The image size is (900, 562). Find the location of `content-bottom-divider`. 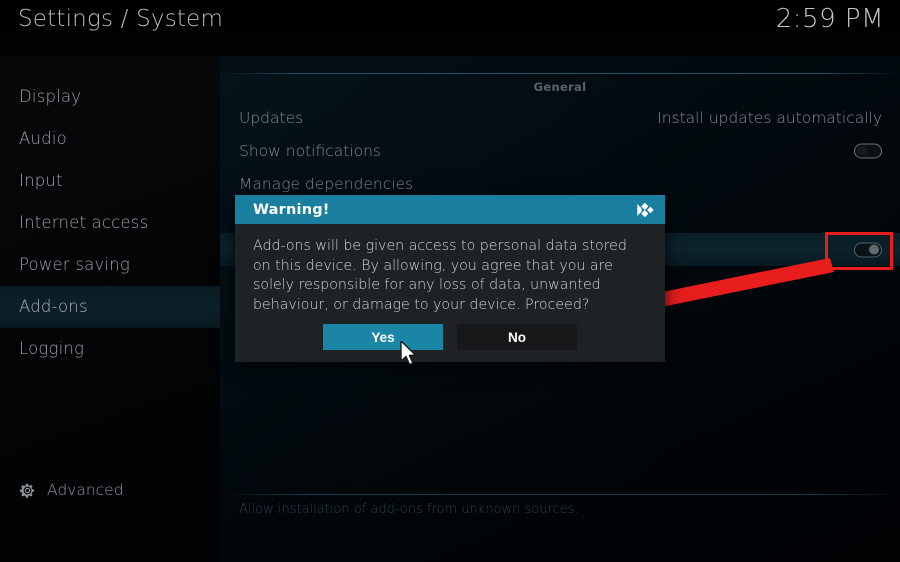

content-bottom-divider is located at coordinates (560, 494).